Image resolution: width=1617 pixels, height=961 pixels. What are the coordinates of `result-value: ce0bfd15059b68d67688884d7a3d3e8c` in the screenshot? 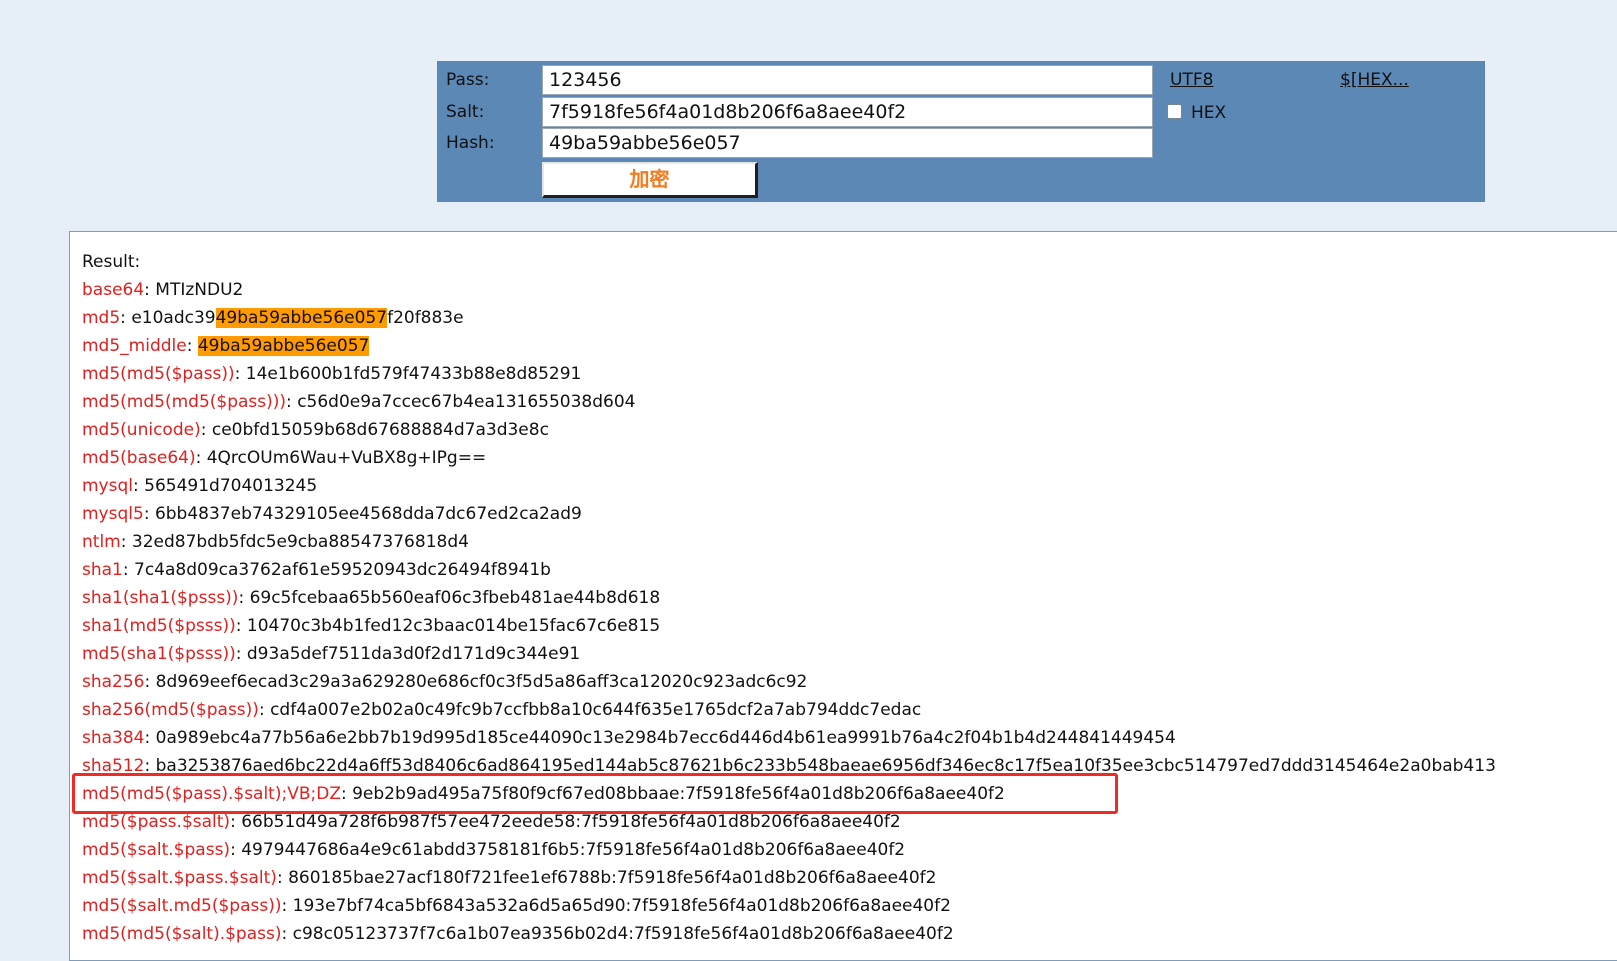 It's located at (380, 430).